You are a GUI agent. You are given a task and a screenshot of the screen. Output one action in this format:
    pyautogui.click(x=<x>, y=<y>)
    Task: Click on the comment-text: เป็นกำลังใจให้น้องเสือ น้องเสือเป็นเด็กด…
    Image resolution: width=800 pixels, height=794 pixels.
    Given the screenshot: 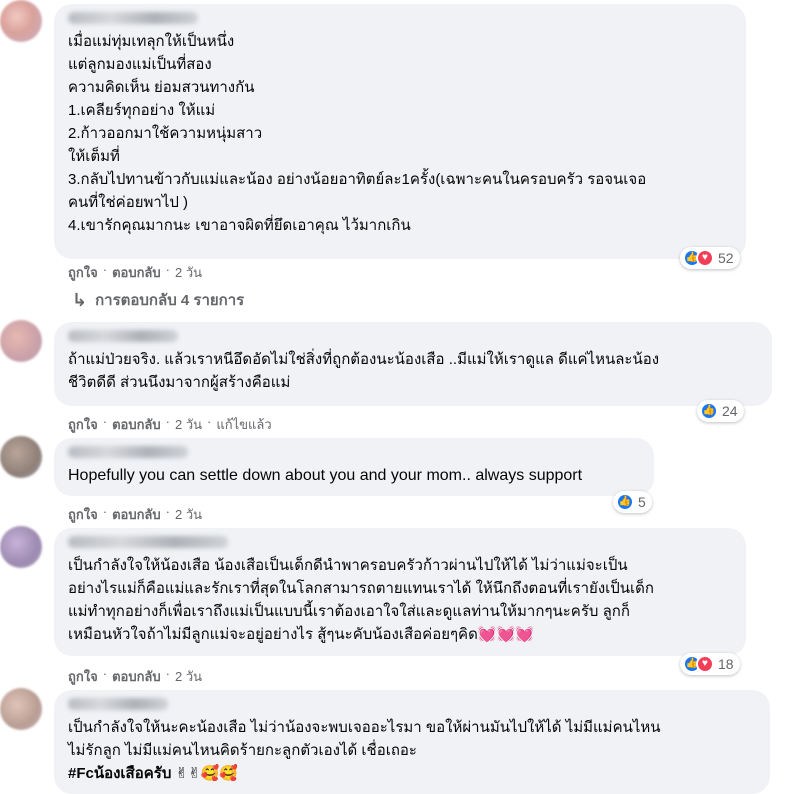 What is the action you would take?
    pyautogui.click(x=361, y=600)
    